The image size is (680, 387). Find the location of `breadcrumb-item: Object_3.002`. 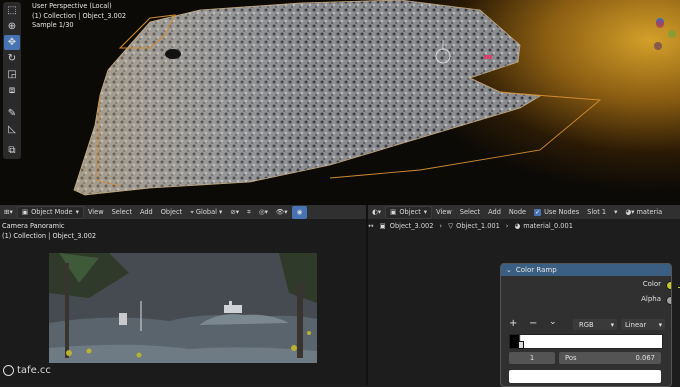

breadcrumb-item: Object_3.002 is located at coordinates (412, 226).